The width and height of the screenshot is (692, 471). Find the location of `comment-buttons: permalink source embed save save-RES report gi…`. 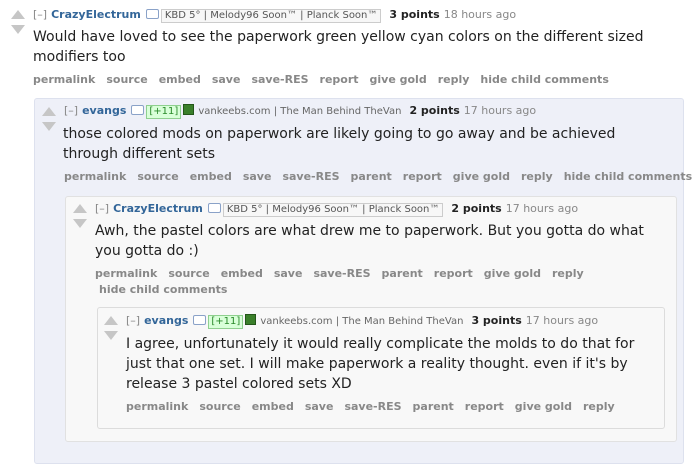

comment-buttons: permalink source embed save save-RES report gi… is located at coordinates (353, 80).